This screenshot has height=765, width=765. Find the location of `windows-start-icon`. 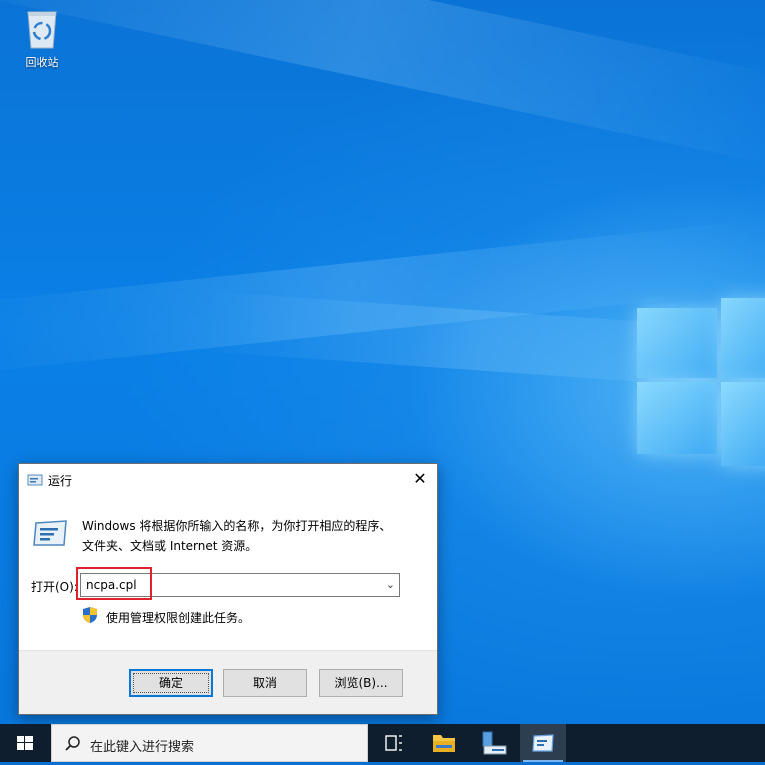

windows-start-icon is located at coordinates (25, 743).